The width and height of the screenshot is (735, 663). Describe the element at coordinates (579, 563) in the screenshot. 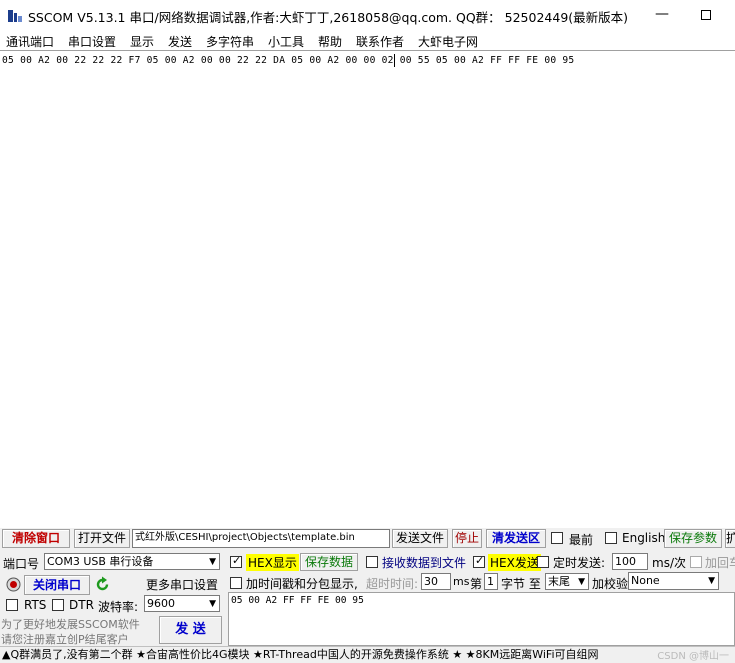

I see `timed-send-label: 定时发送:` at that location.